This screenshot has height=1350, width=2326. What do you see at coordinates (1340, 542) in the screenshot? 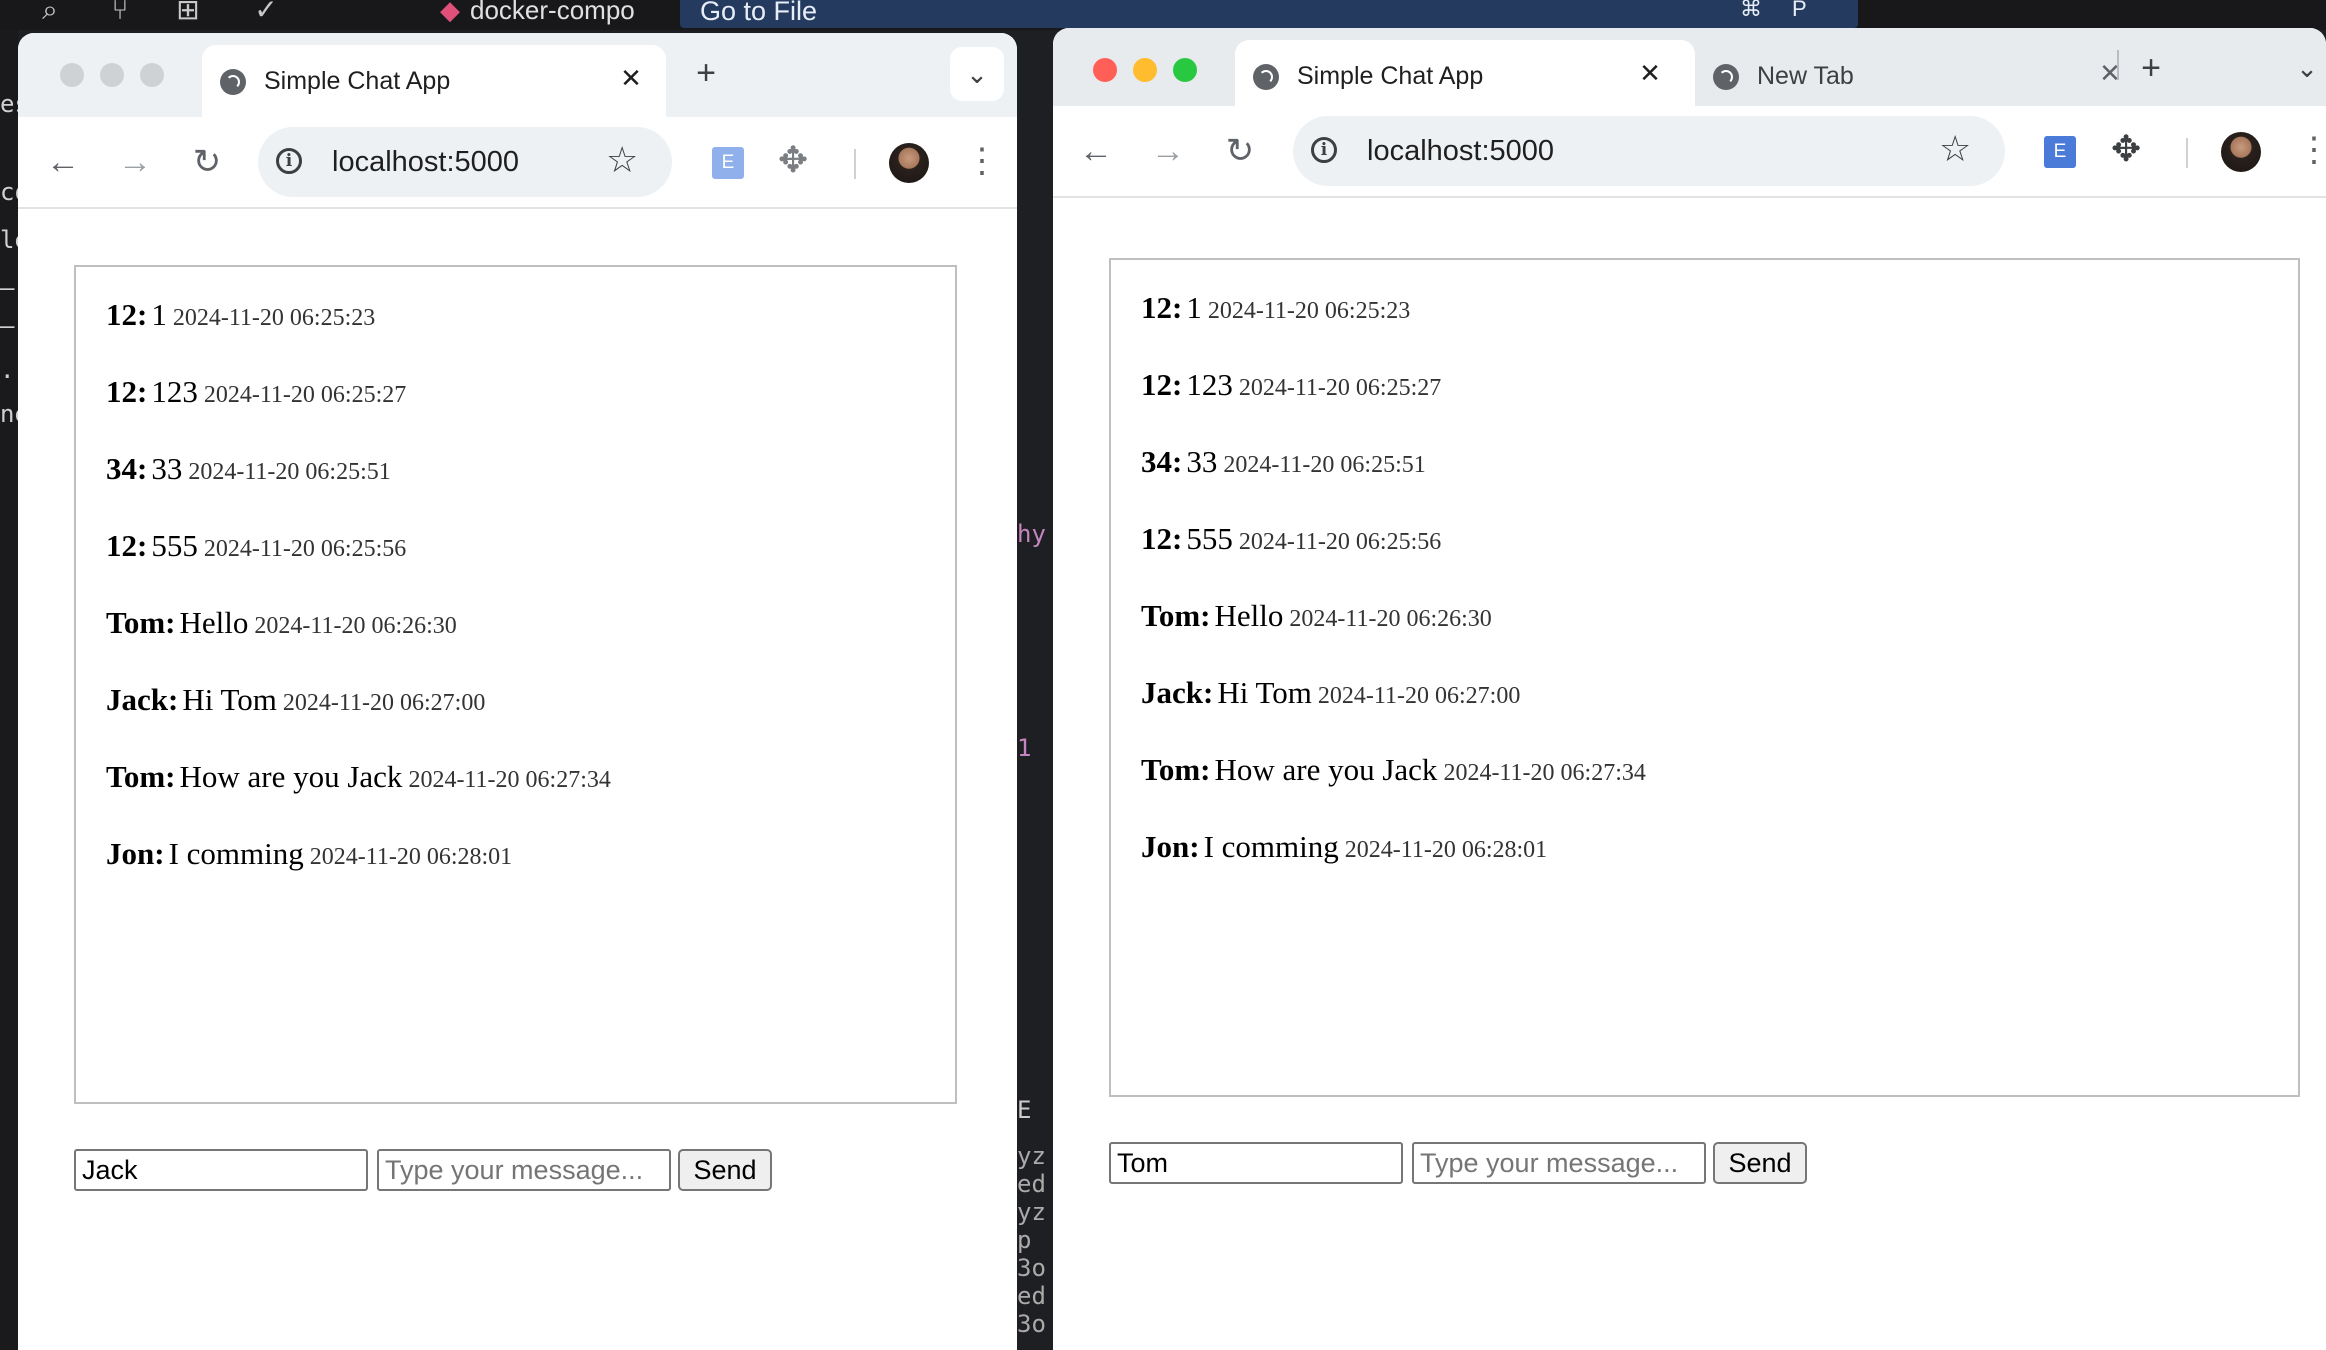
I see `message-timestamp: 2024-11-20 06:25:56` at bounding box center [1340, 542].